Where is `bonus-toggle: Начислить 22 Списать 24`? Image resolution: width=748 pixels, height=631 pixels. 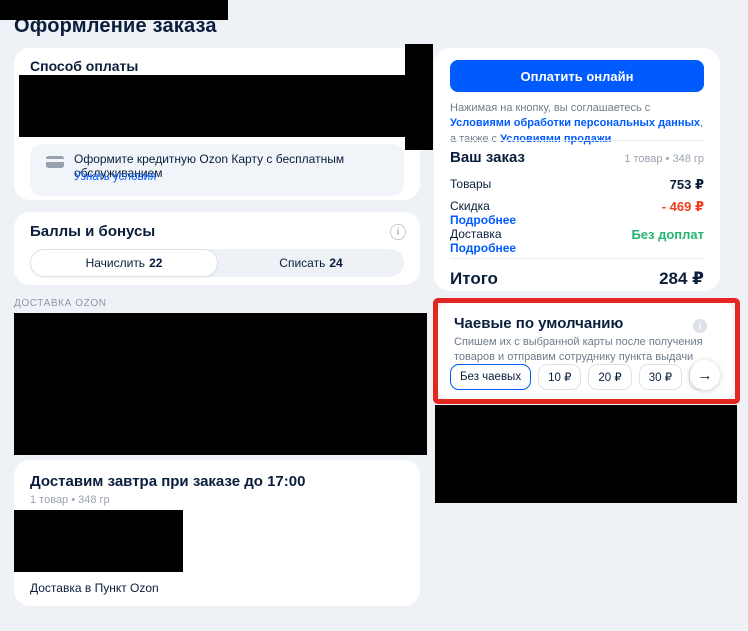
bonus-toggle: Начислить 22 Списать 24 is located at coordinates (217, 263).